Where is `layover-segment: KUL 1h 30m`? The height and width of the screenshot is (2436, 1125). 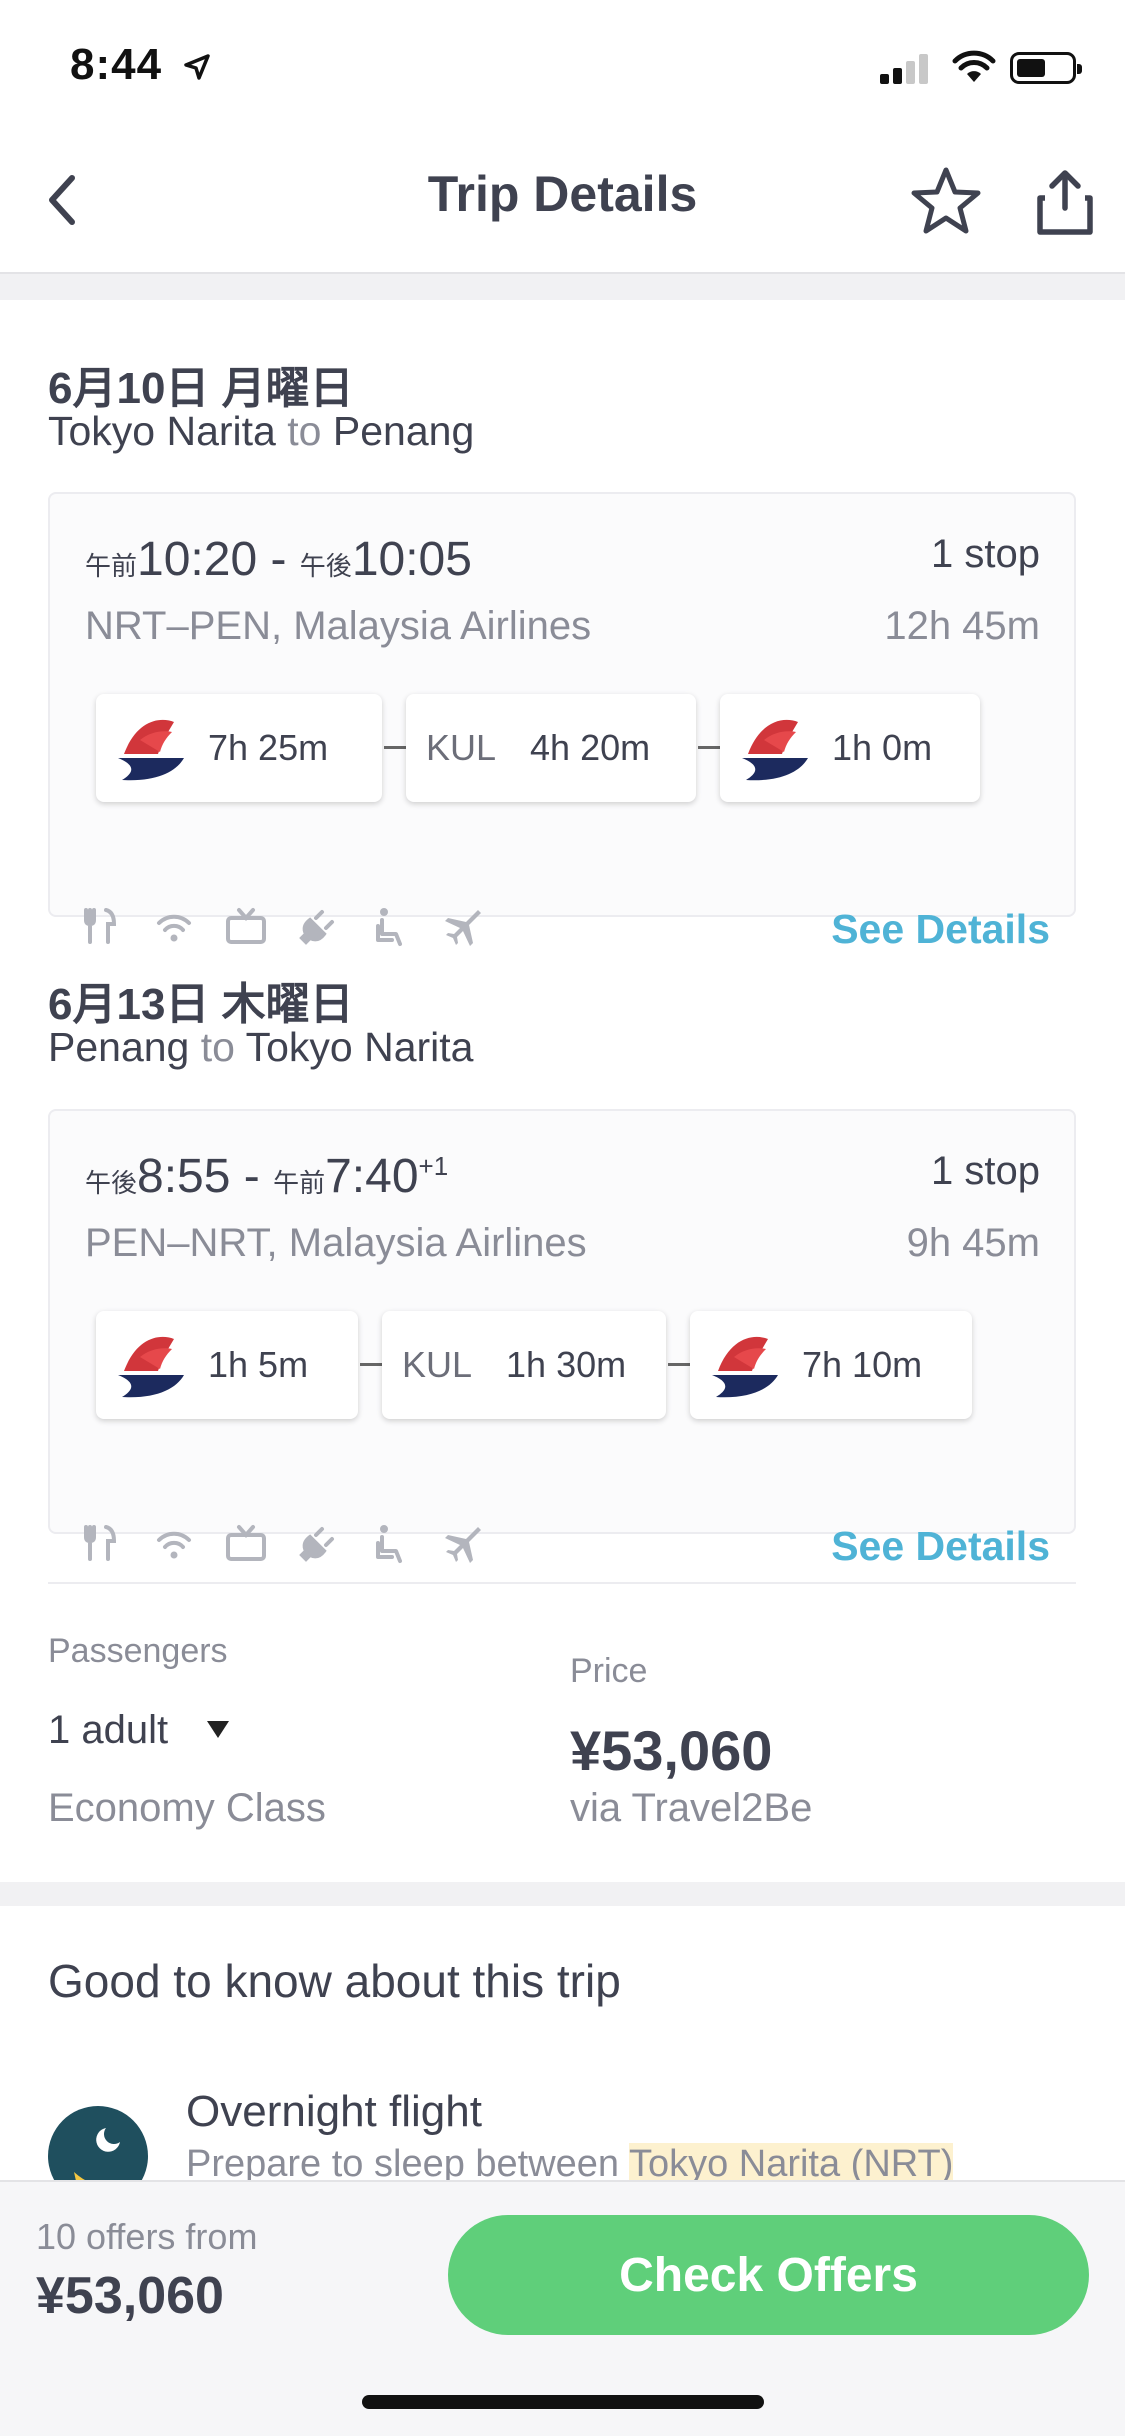
layover-segment: KUL 1h 30m is located at coordinates (524, 1365).